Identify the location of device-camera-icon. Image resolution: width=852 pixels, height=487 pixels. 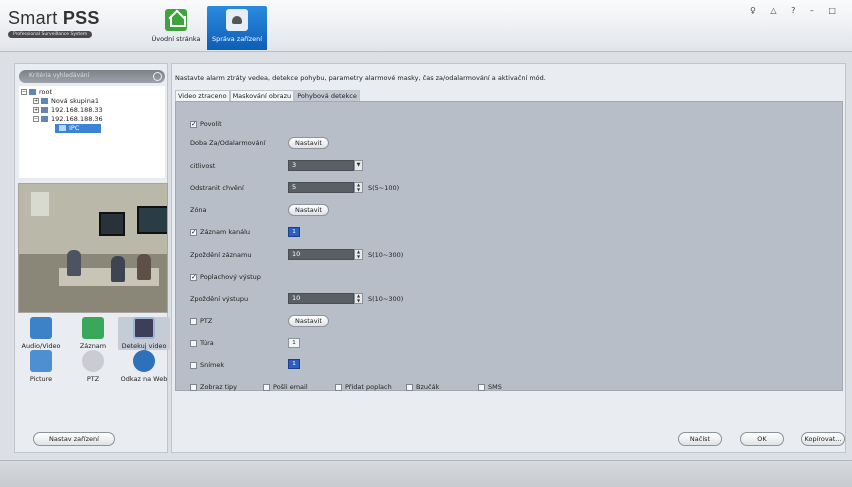
(237, 20).